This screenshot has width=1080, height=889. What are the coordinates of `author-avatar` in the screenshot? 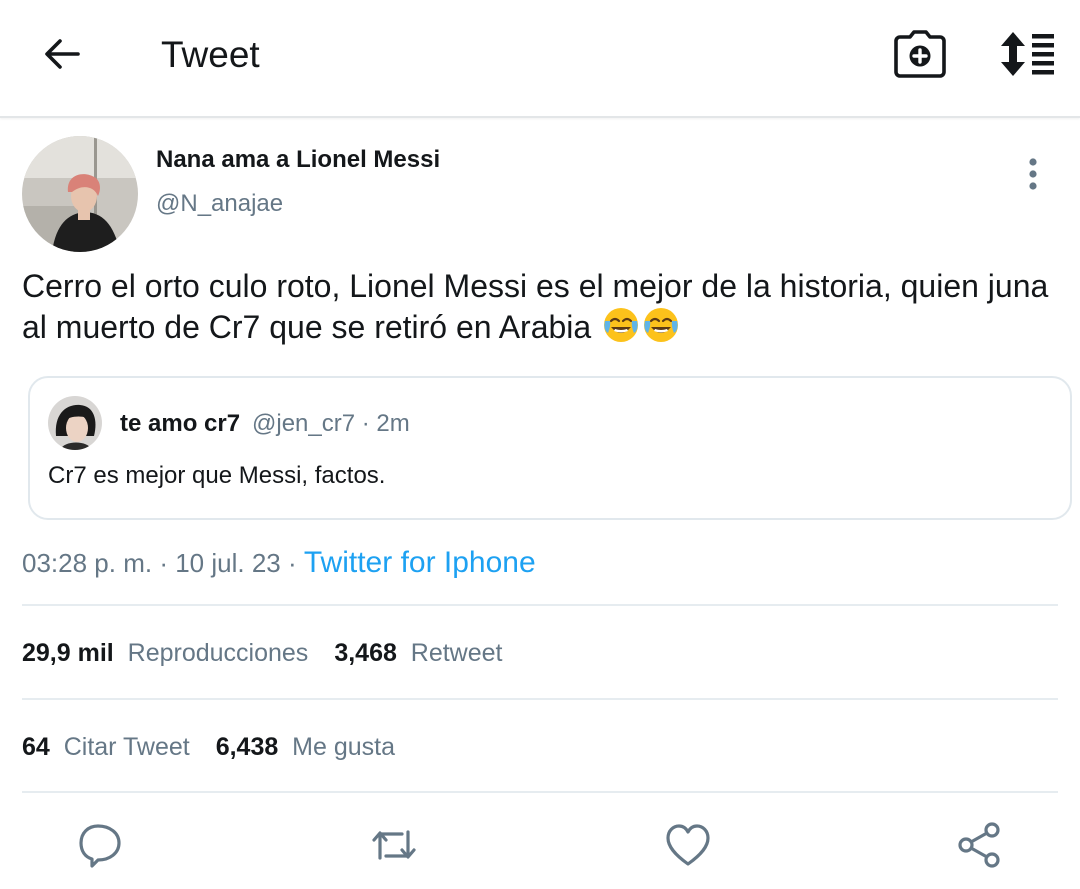 It's located at (80, 194).